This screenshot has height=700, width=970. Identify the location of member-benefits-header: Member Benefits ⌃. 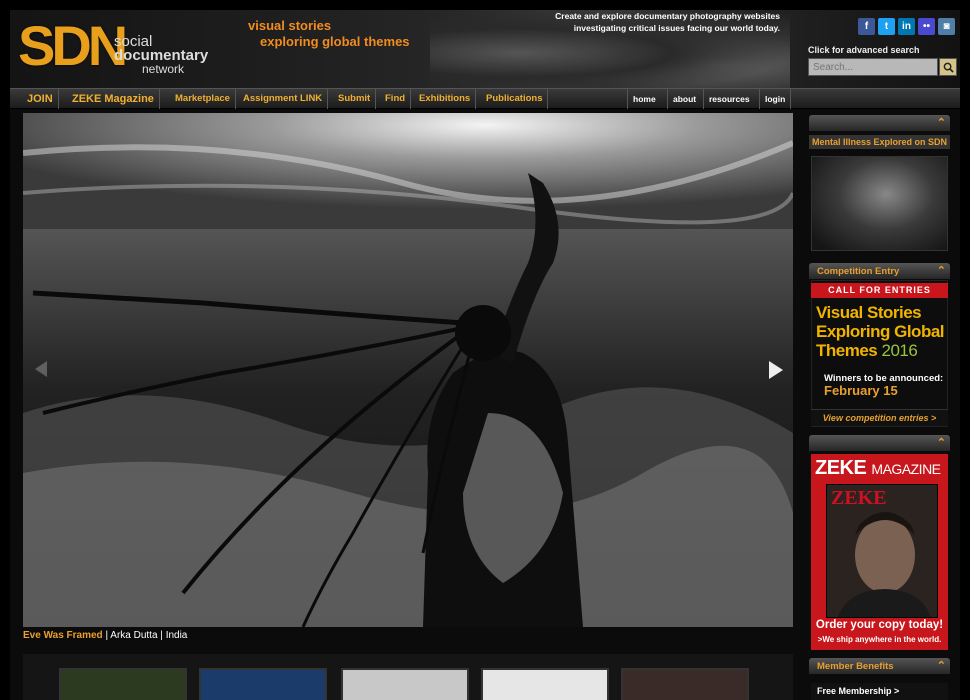
(879, 666).